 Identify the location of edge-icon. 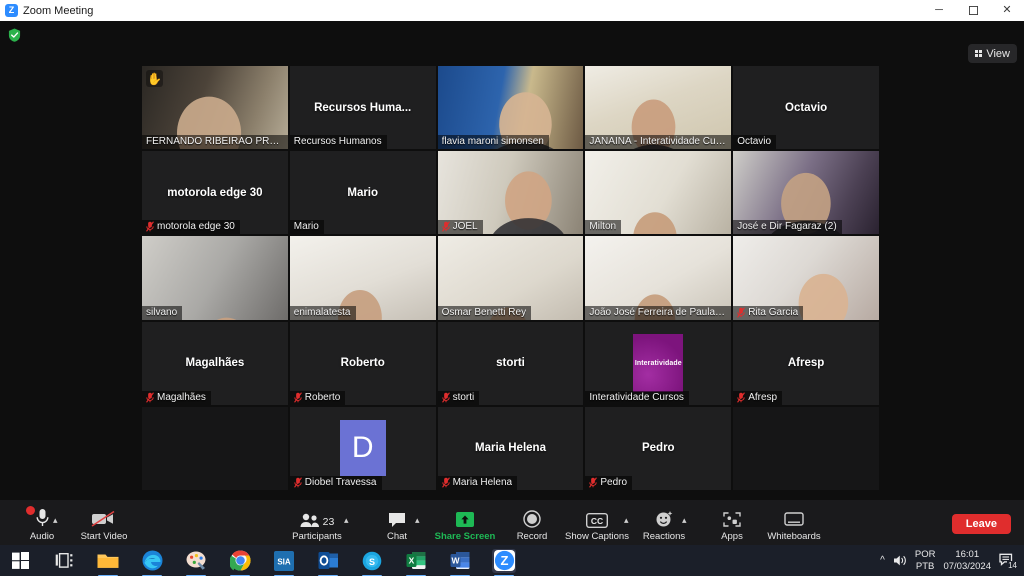
(152, 560).